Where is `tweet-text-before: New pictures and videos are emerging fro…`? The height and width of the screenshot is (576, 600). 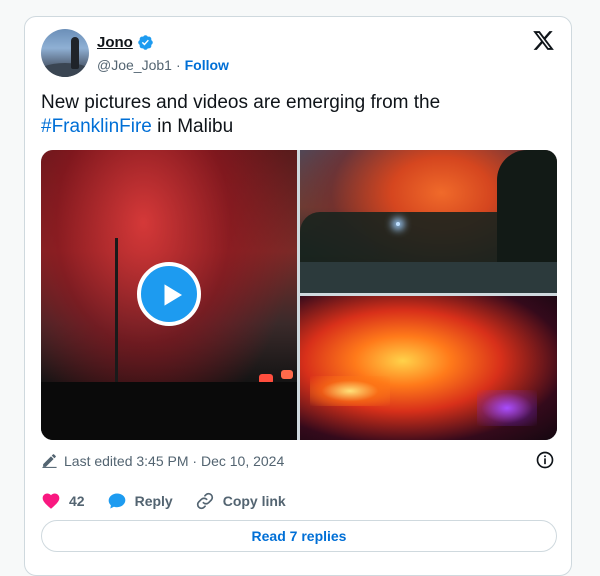 tweet-text-before: New pictures and videos are emerging fro… is located at coordinates (241, 102).